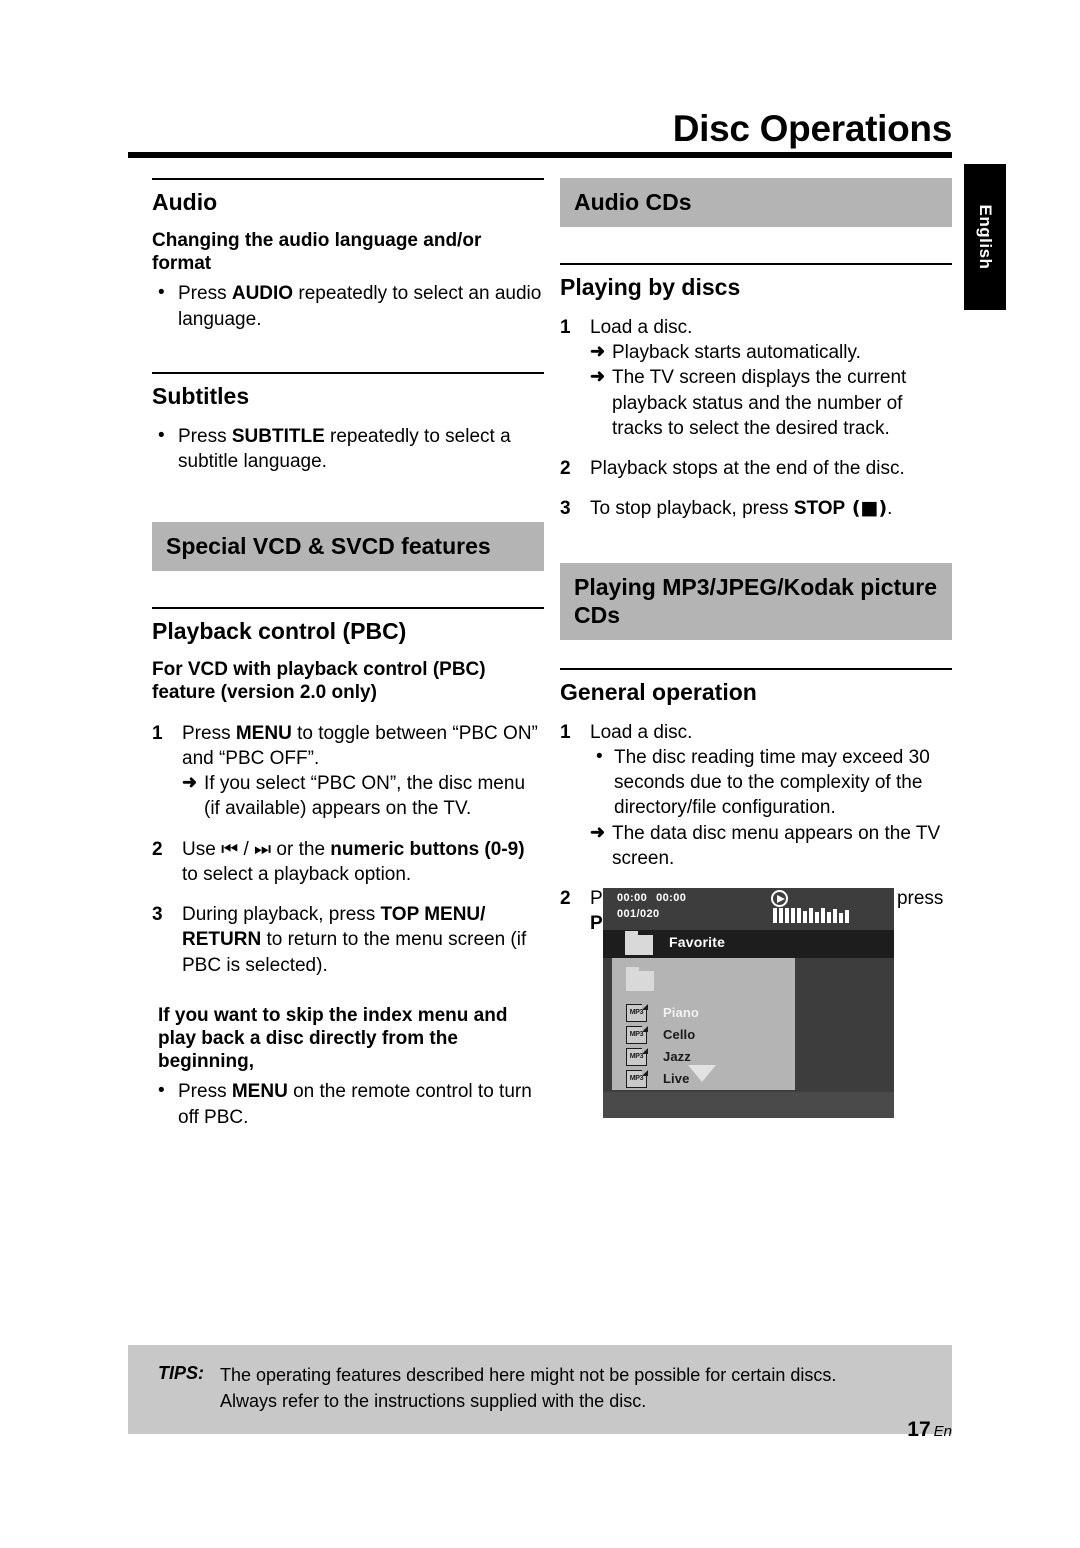 The height and width of the screenshot is (1548, 1080). Describe the element at coordinates (301, 849) in the screenshot. I see `pbc-step-2-mid: or the` at that location.